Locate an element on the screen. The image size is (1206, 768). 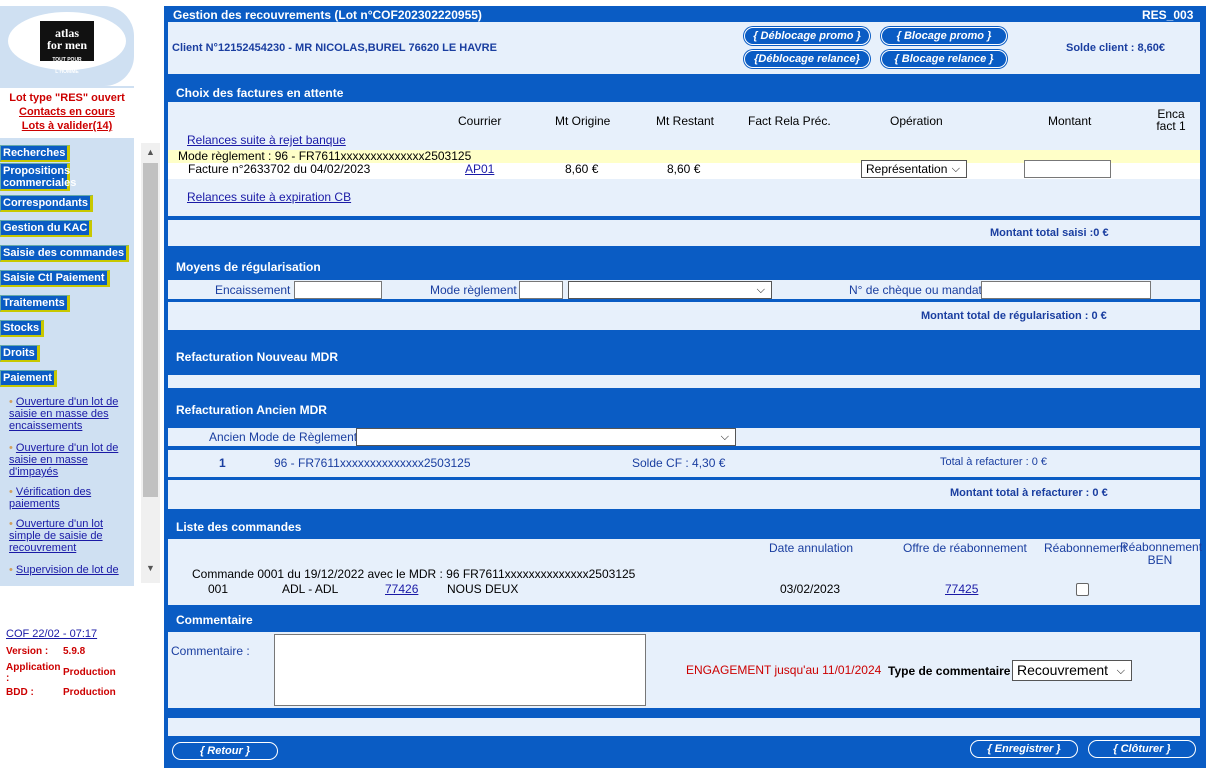
col-reab-ben-text: Réabonnement BEN is located at coordinates (1161, 553).